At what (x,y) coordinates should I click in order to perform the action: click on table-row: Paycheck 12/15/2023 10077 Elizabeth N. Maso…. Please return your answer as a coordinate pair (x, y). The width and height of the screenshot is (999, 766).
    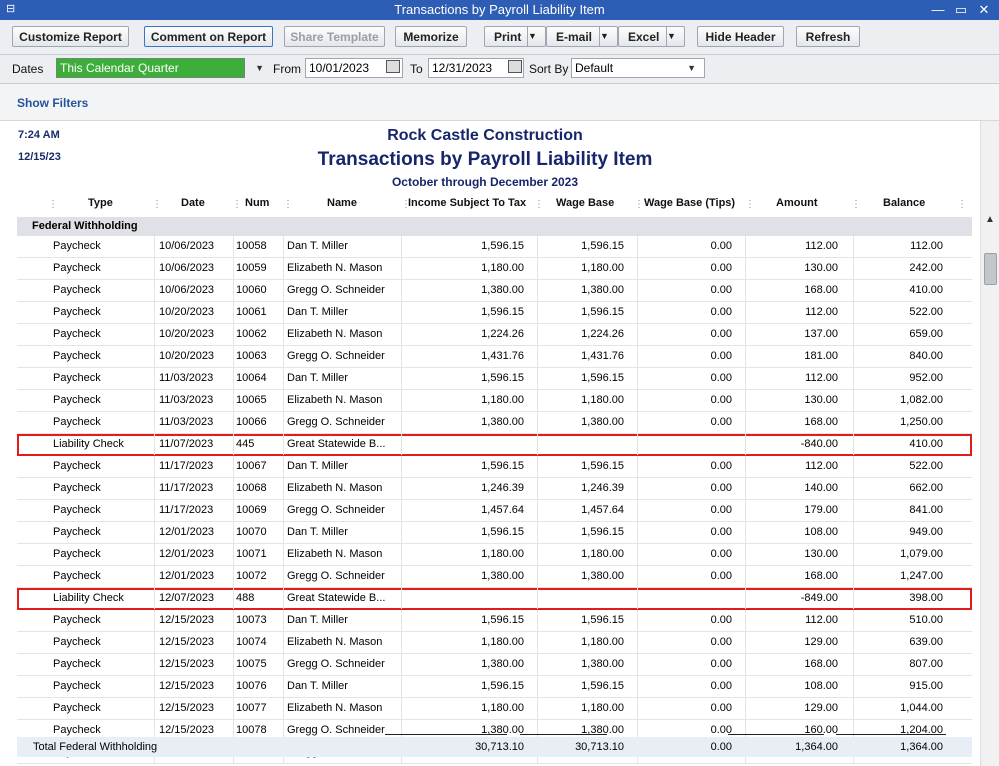
    Looking at the image, I should click on (494, 709).